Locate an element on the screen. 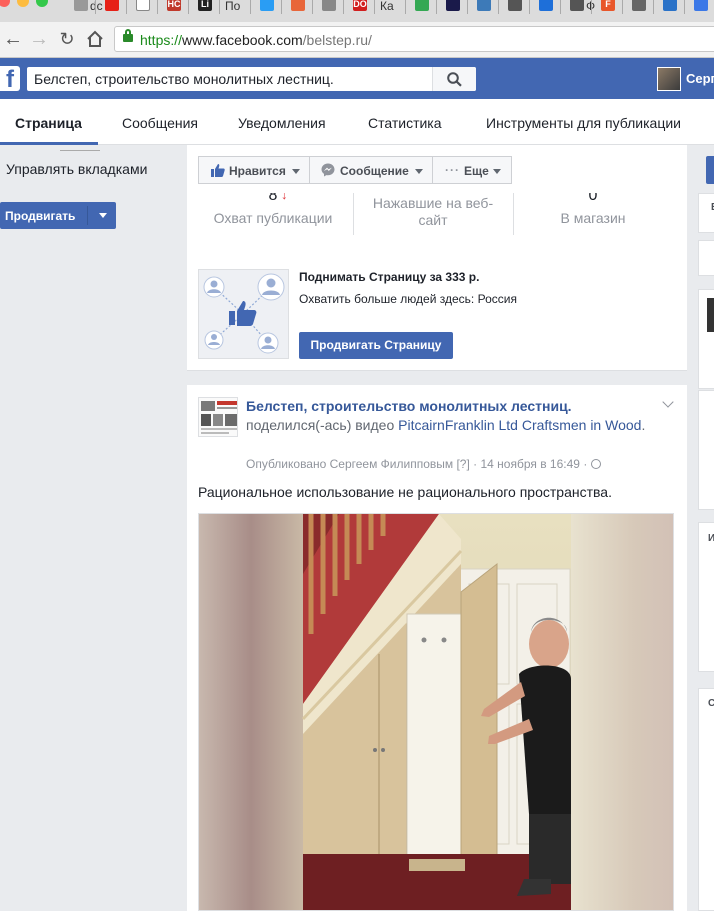 The width and height of the screenshot is (714, 911). browser-tab: Ка is located at coordinates (389, 11).